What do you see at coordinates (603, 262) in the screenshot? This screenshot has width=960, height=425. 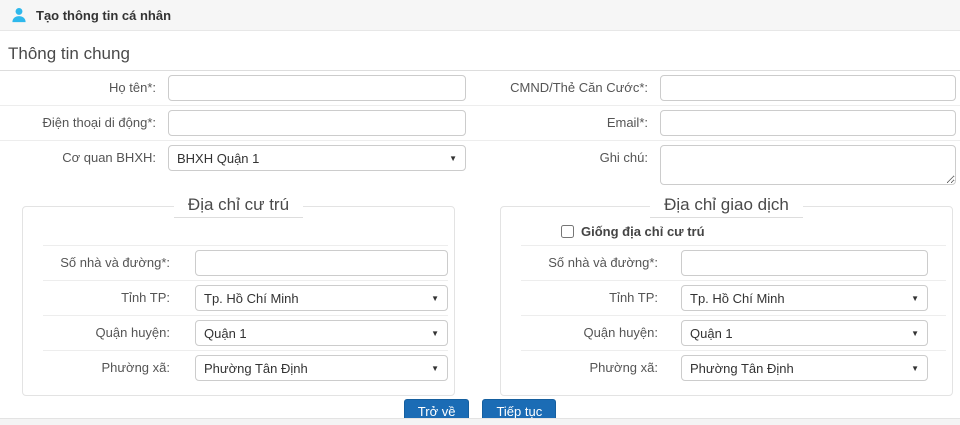 I see `transaction-street-label: Số nhà và đường*:` at bounding box center [603, 262].